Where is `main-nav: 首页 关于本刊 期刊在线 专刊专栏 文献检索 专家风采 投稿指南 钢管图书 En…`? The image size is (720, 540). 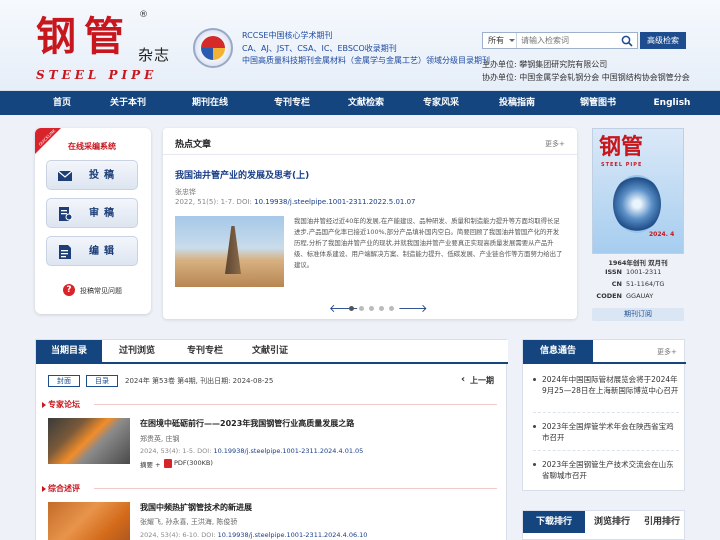 main-nav: 首页 关于本刊 期刊在线 专刊专栏 文献检索 专家风采 投稿指南 钢管图书 En… is located at coordinates (360, 103).